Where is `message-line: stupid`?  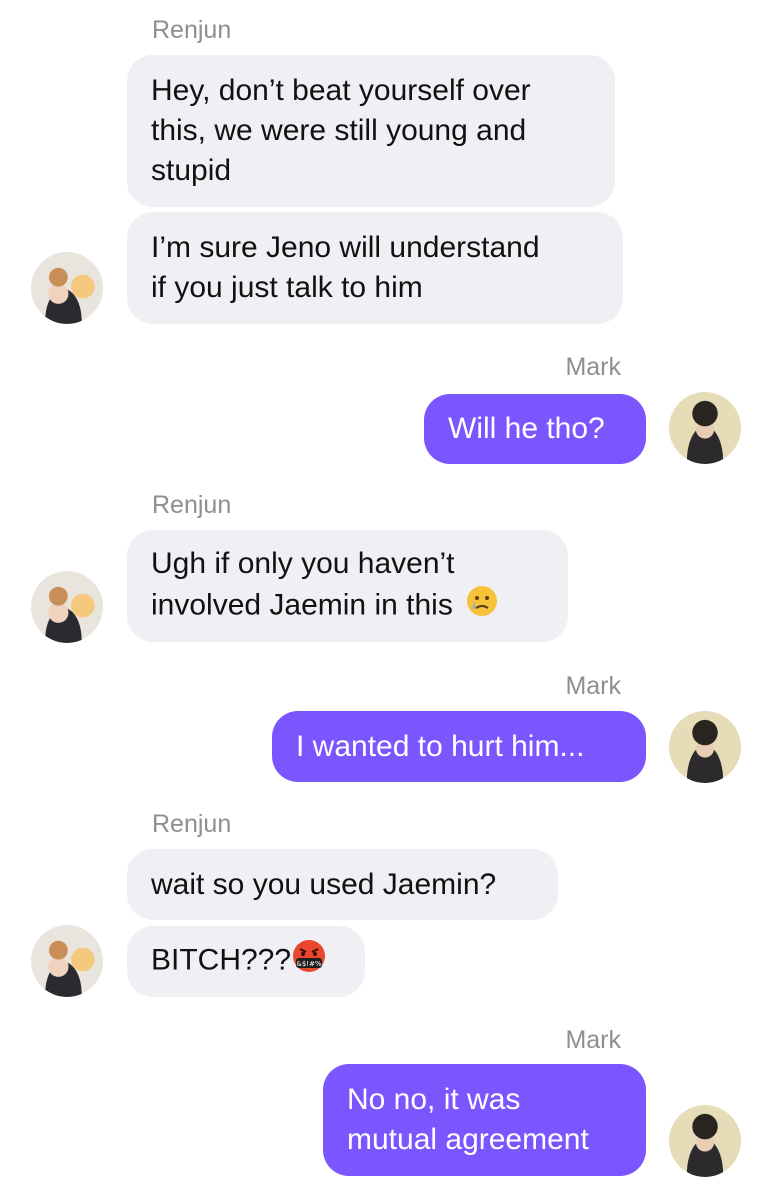
message-line: stupid is located at coordinates (191, 170).